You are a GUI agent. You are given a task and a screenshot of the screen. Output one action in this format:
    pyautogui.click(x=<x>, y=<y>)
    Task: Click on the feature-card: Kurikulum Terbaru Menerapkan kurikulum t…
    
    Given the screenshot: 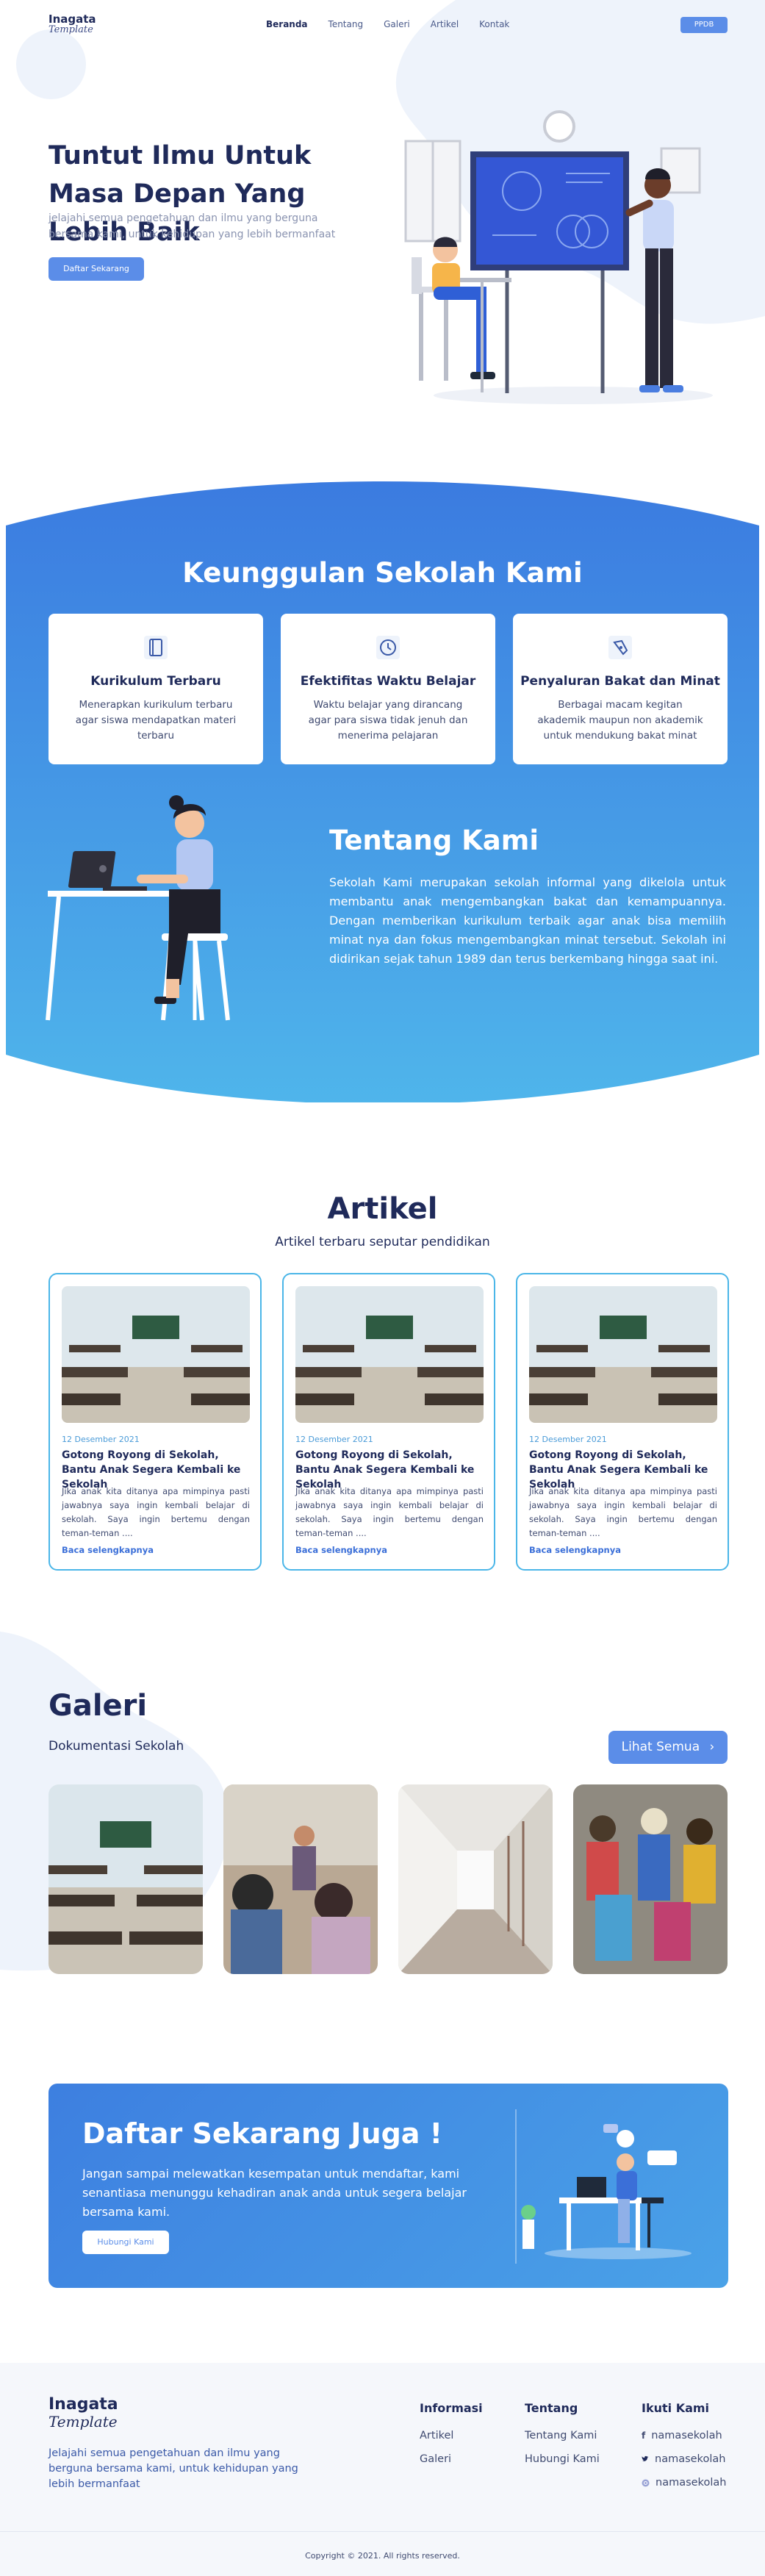 What is the action you would take?
    pyautogui.click(x=156, y=689)
    